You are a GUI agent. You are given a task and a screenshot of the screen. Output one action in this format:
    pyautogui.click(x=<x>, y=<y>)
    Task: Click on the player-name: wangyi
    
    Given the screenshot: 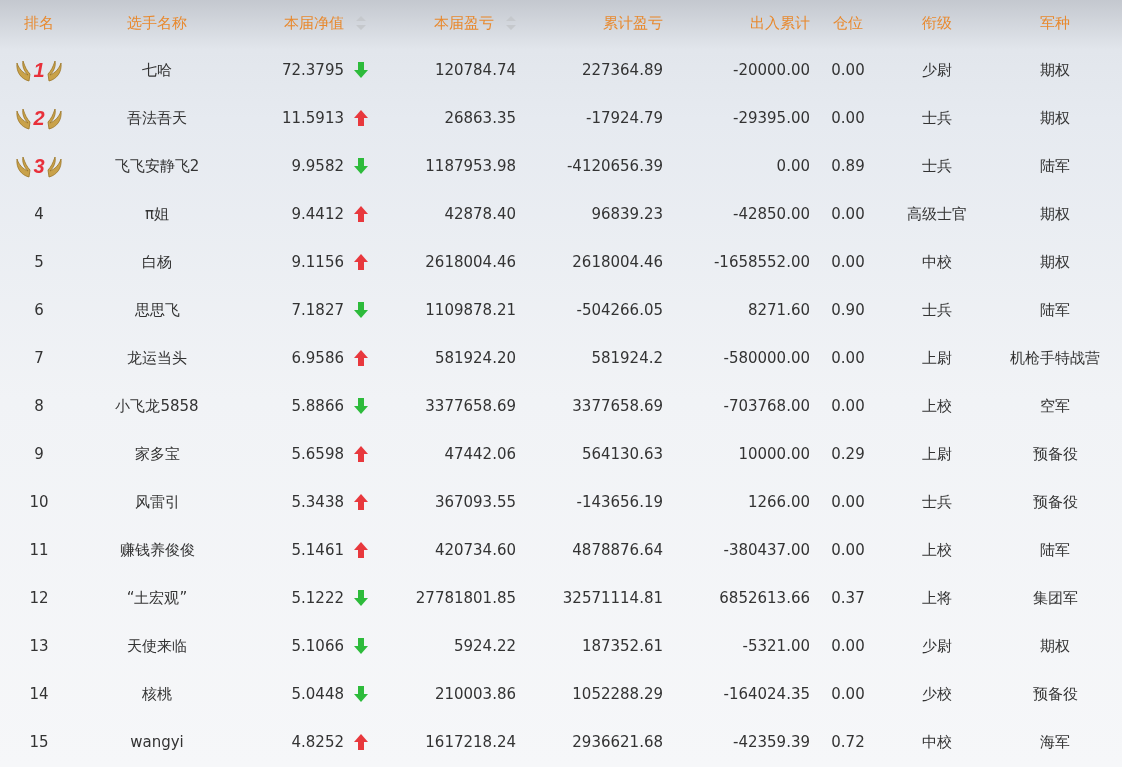 What is the action you would take?
    pyautogui.click(x=157, y=742)
    